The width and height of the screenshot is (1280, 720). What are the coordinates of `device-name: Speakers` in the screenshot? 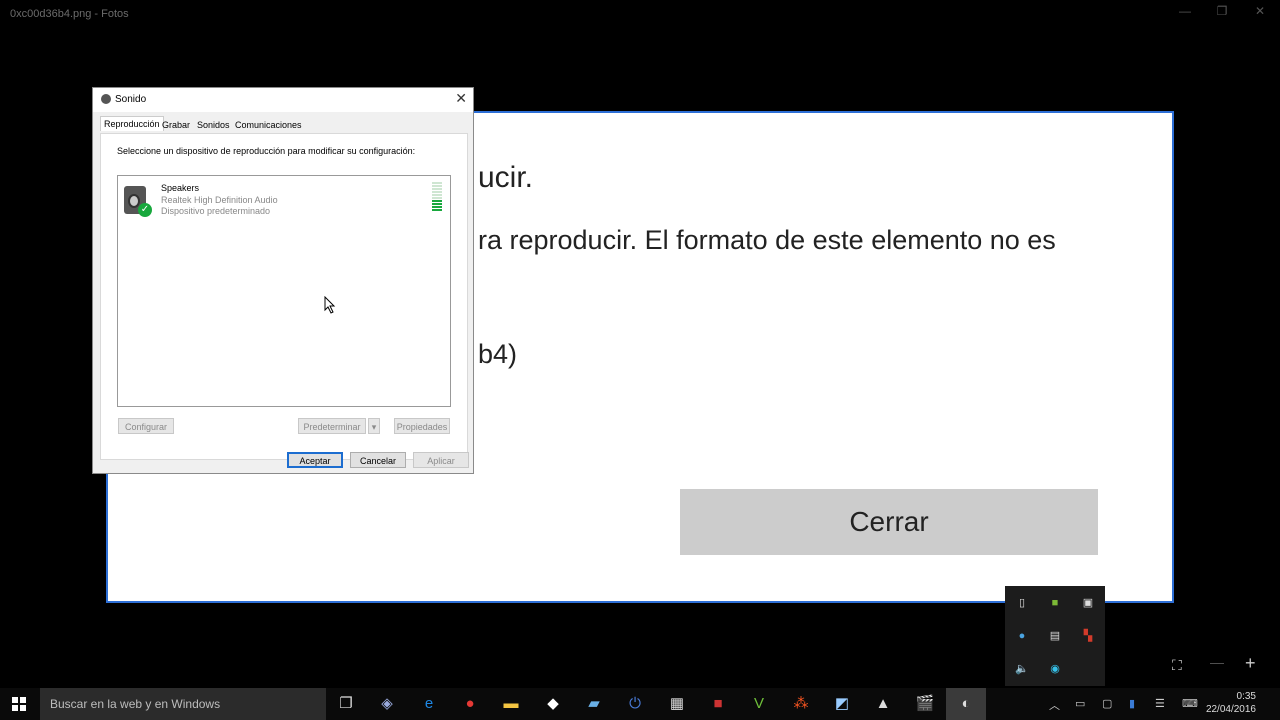 It's located at (180, 188).